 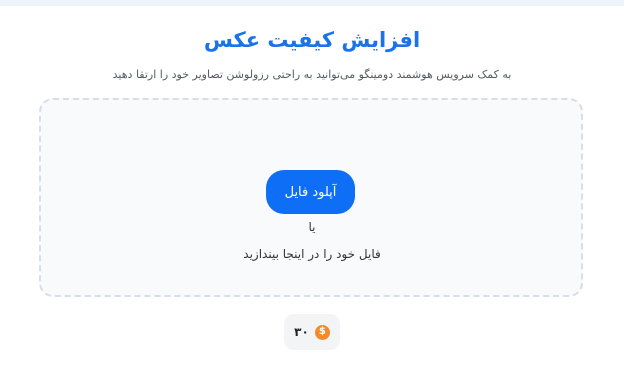 What do you see at coordinates (322, 332) in the screenshot?
I see `coin-dollar-icon: $` at bounding box center [322, 332].